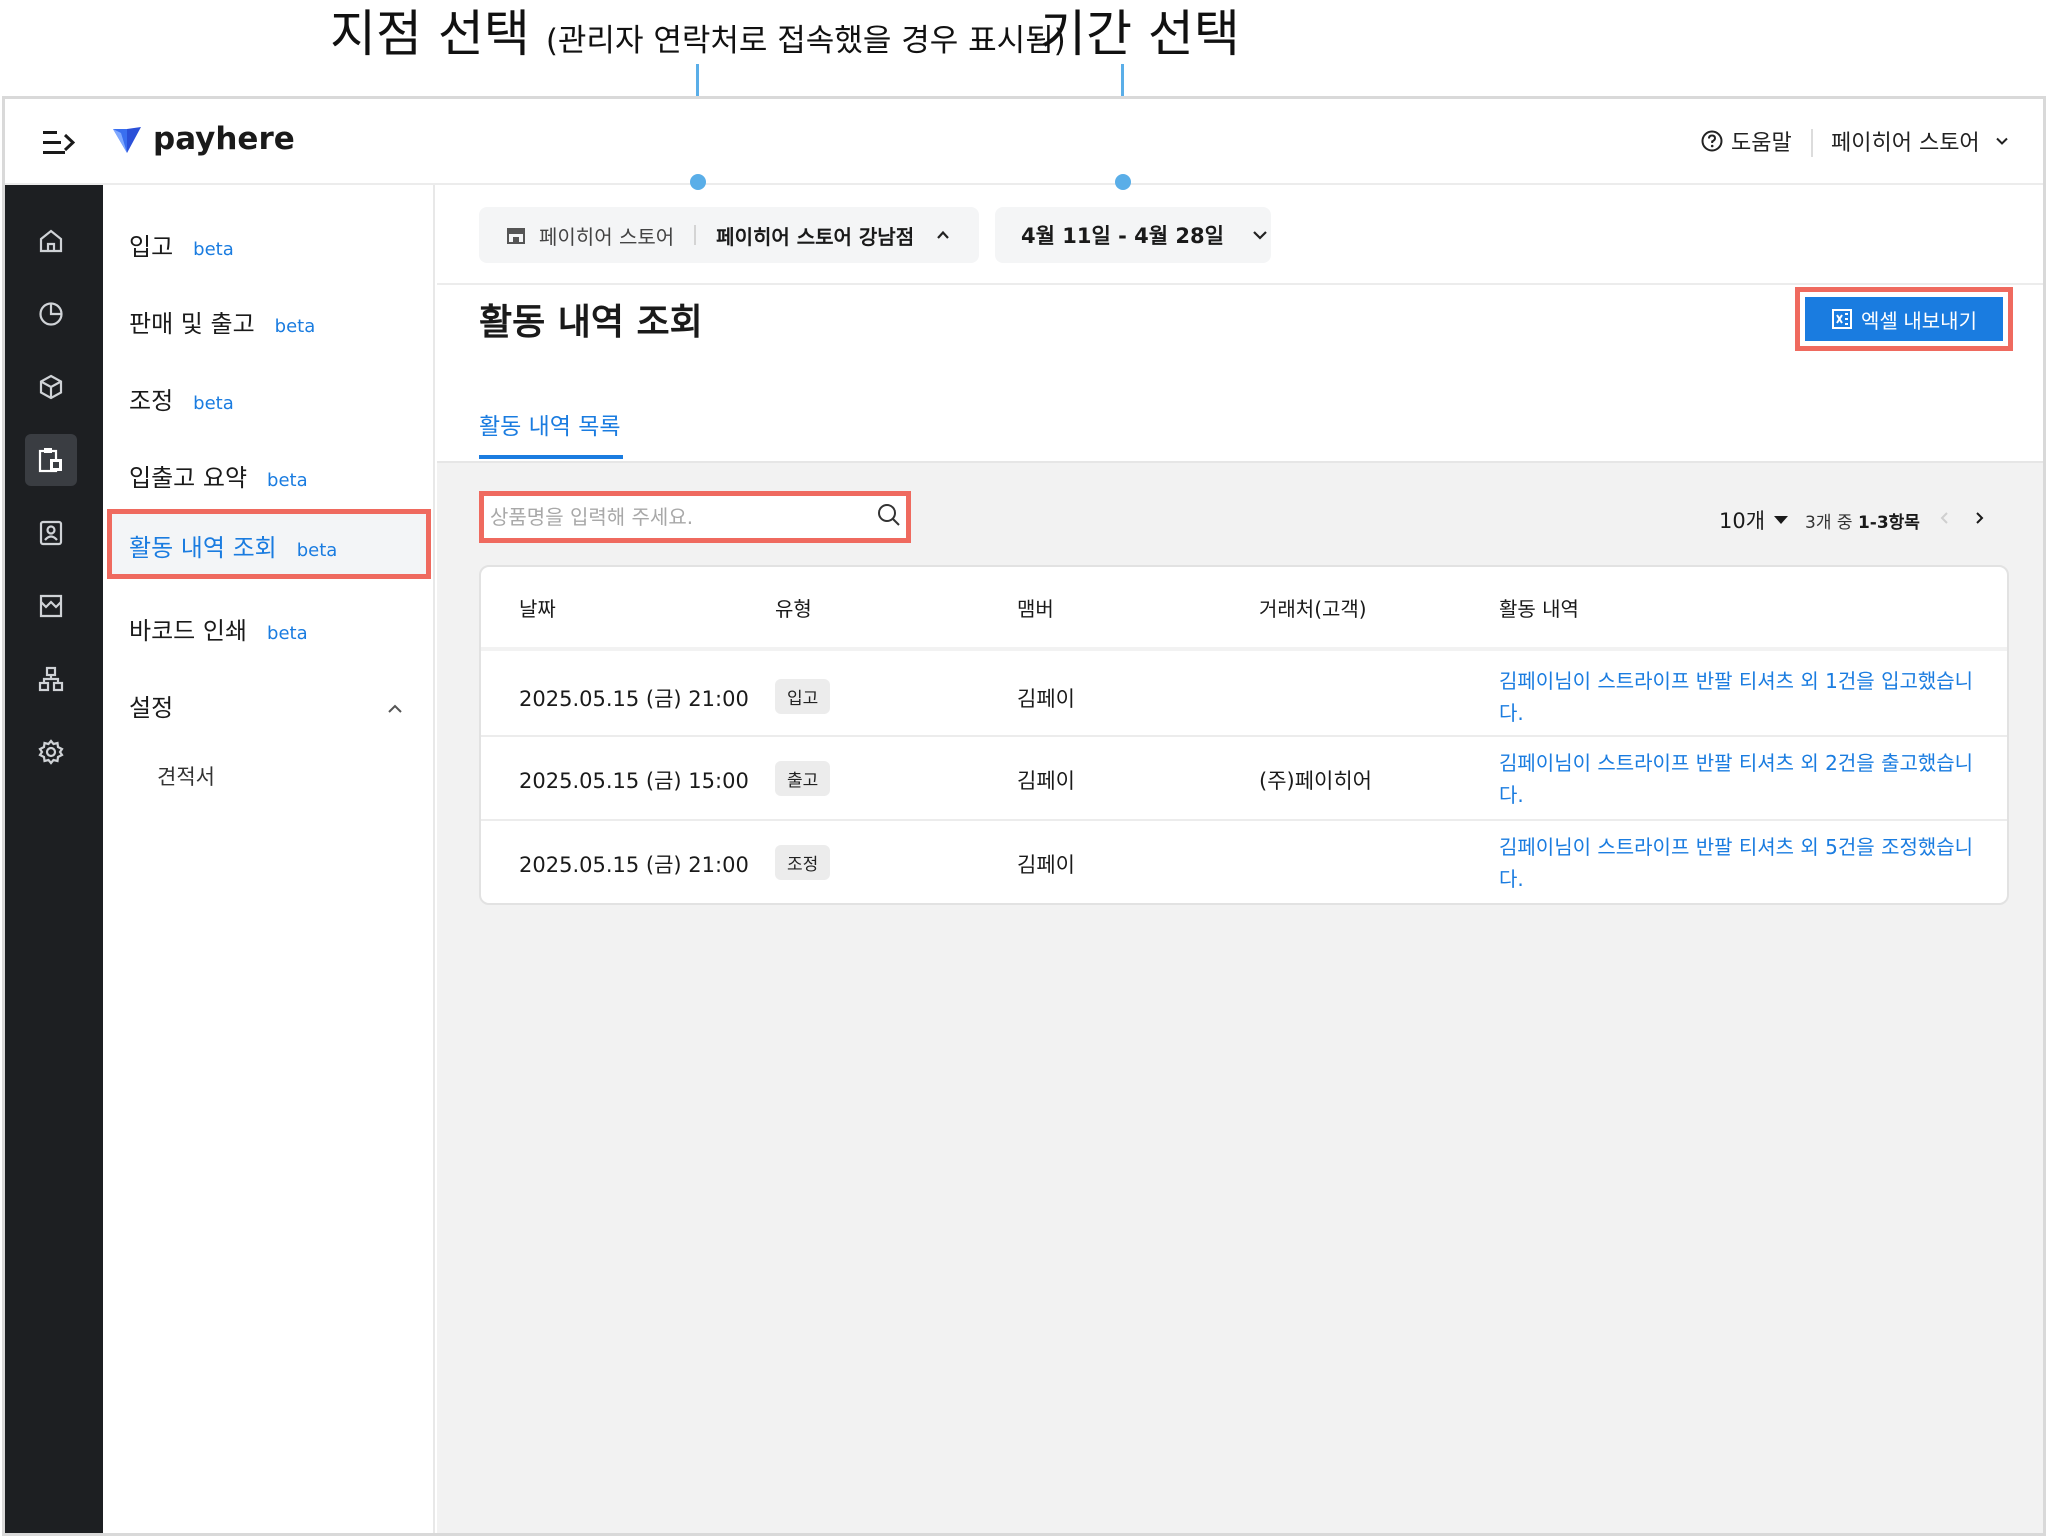 The height and width of the screenshot is (1538, 2048). What do you see at coordinates (1781, 520) in the screenshot?
I see `caret-down-icon` at bounding box center [1781, 520].